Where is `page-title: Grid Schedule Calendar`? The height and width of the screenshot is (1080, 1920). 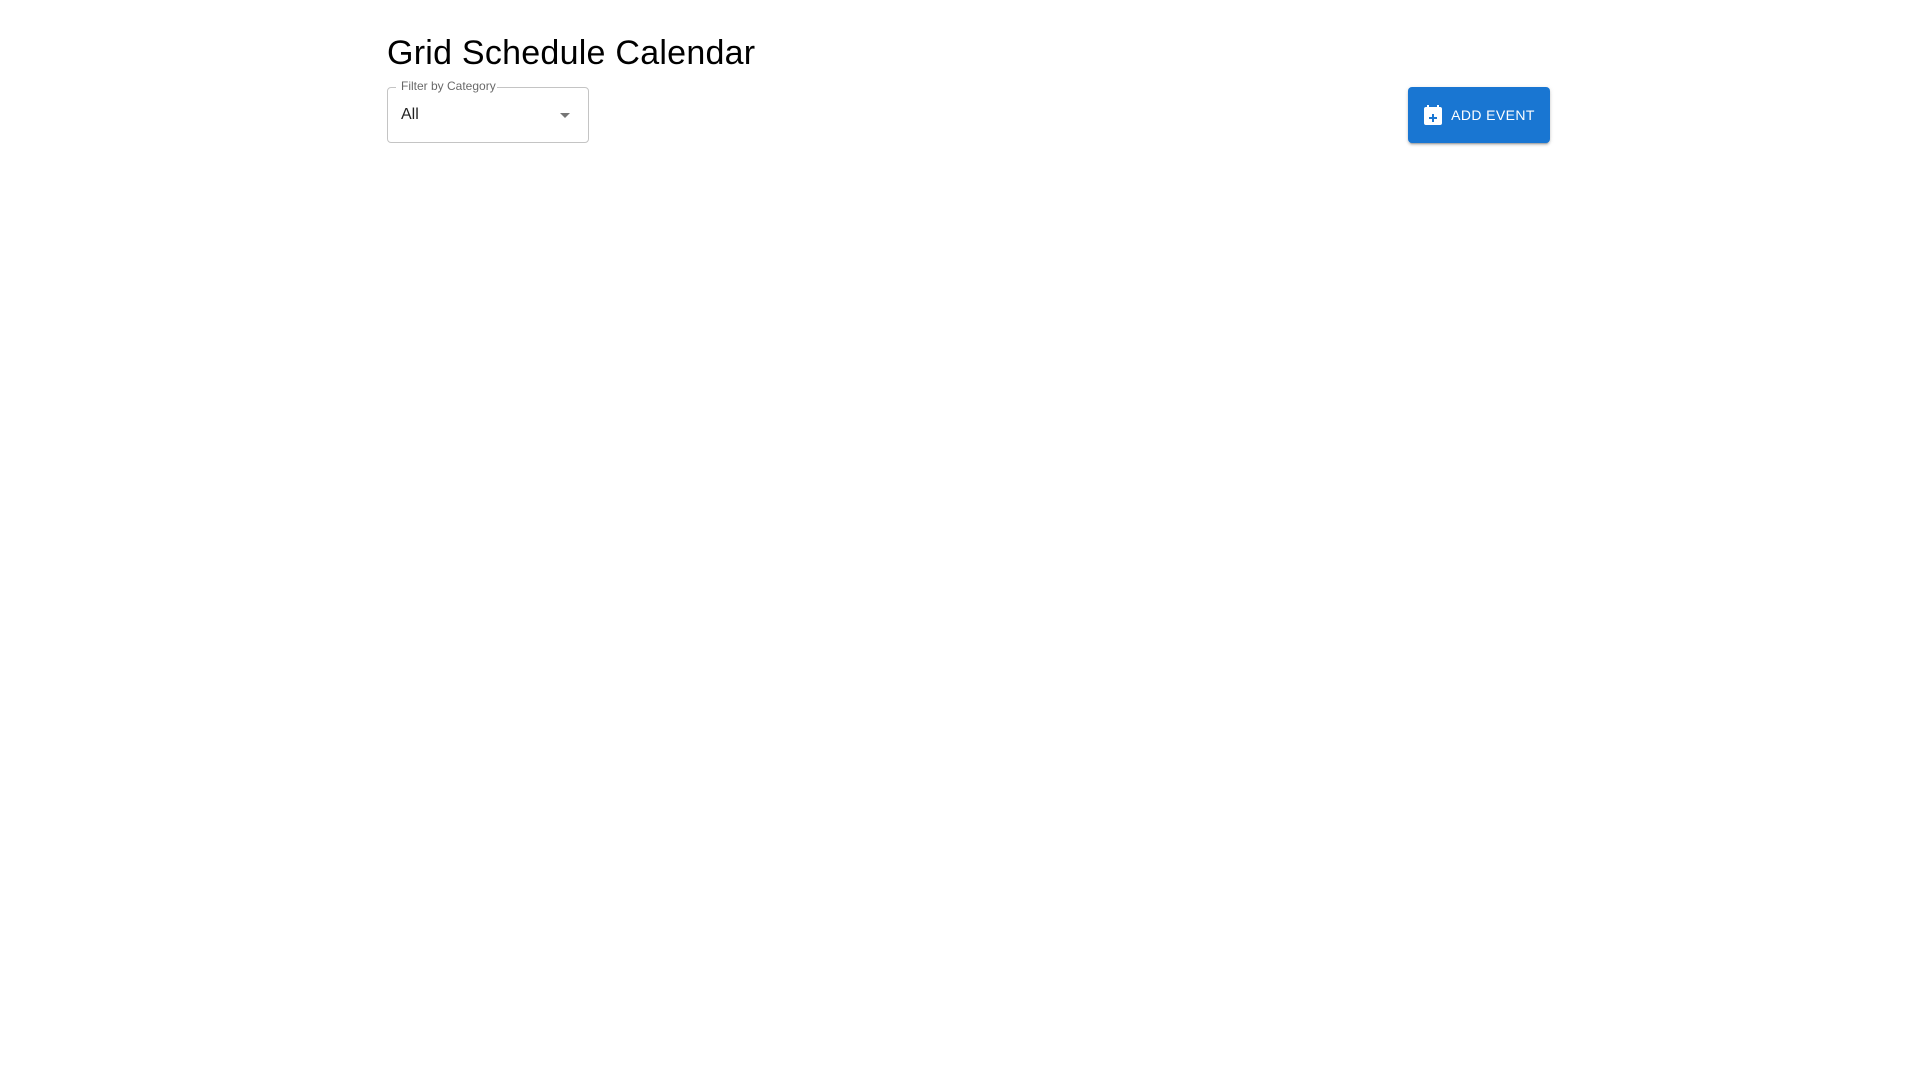 page-title: Grid Schedule Calendar is located at coordinates (571, 53).